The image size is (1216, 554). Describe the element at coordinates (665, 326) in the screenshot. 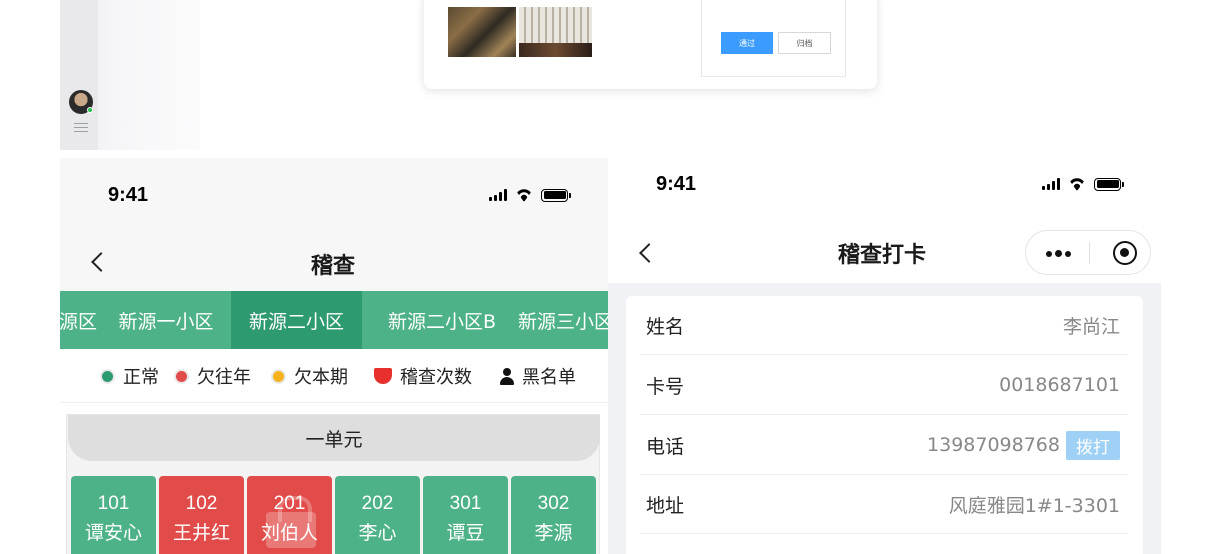

I see `field-label: 姓名` at that location.